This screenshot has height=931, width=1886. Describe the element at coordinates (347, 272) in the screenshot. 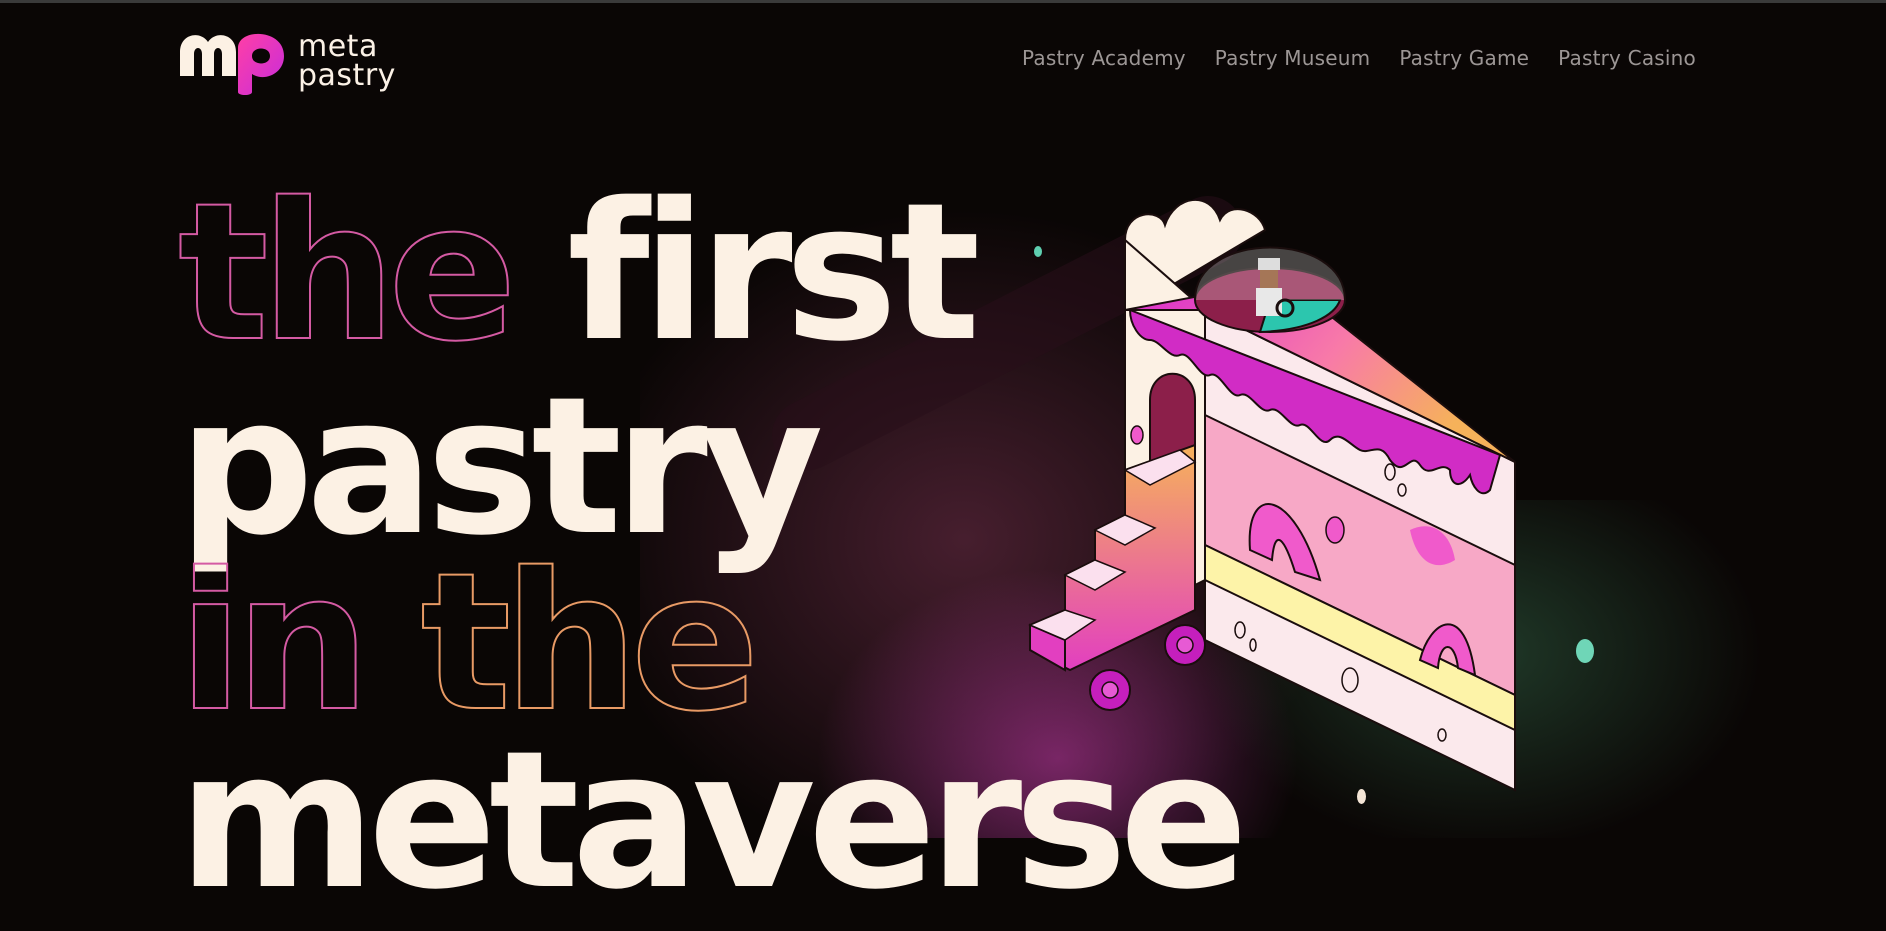

I see `headline-word-the: the` at that location.